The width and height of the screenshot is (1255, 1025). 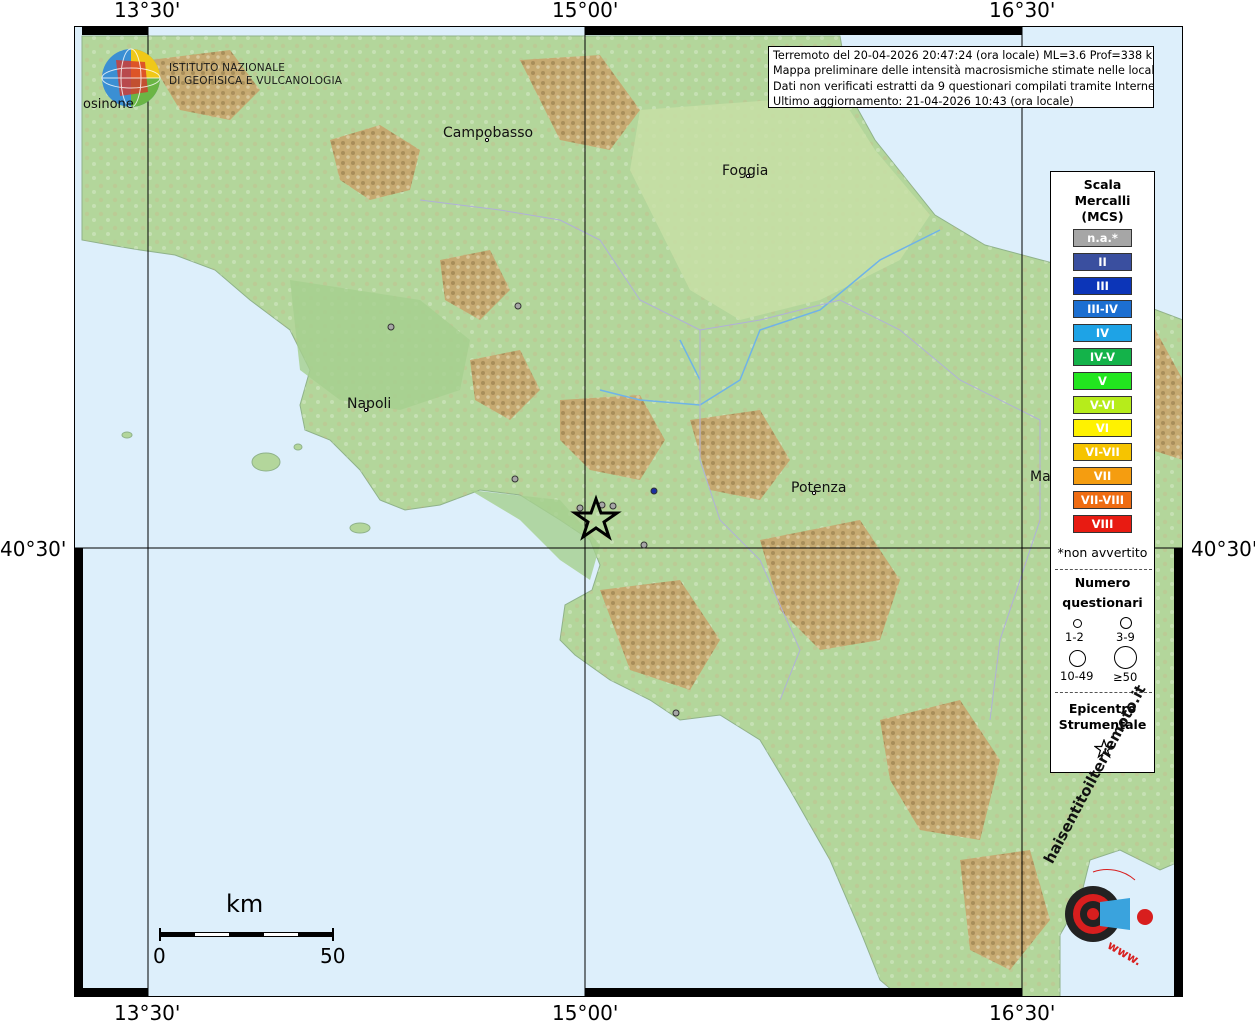 I want to click on legend-q-label-10-49: 10-49, so click(x=1077, y=676).